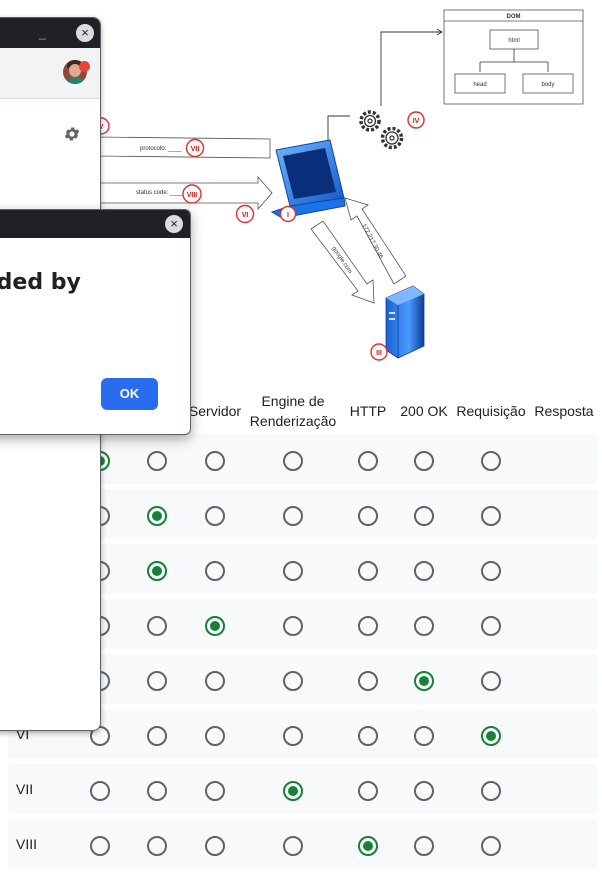 This screenshot has height=880, width=602. What do you see at coordinates (160, 193) in the screenshot?
I see `status-code-label: status code: ____` at bounding box center [160, 193].